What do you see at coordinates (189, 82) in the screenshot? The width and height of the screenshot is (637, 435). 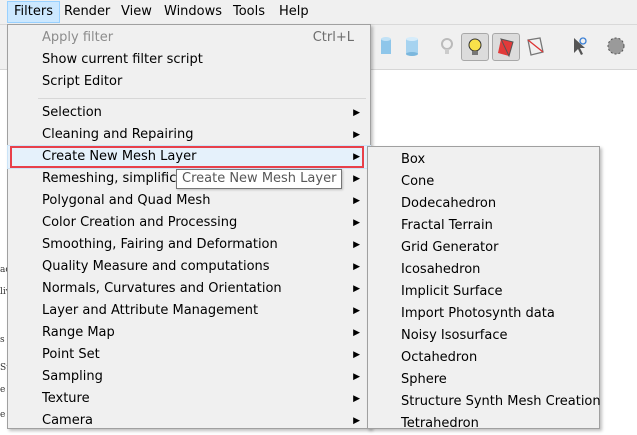 I see `menu-item-script-editor: Script Editor` at bounding box center [189, 82].